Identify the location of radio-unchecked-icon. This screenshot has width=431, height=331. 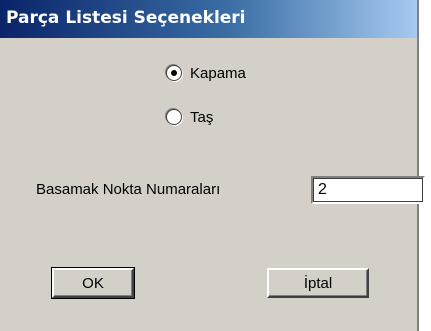
(174, 117).